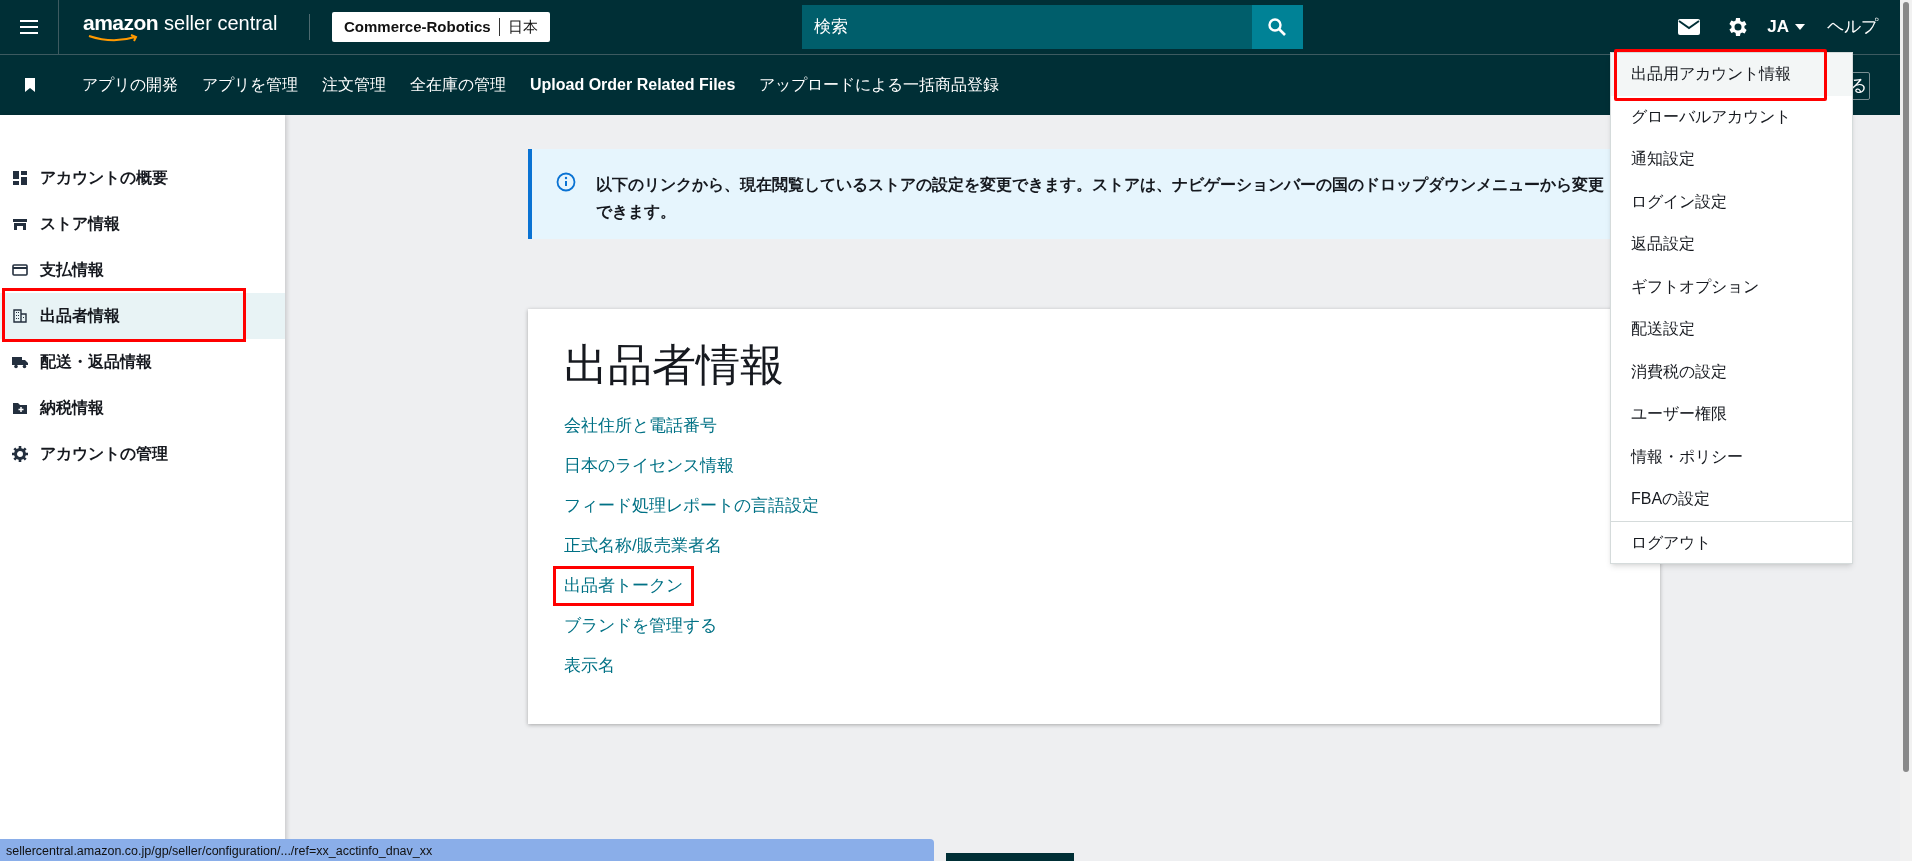 Image resolution: width=1912 pixels, height=861 pixels. I want to click on menu-item: ユーザー権限, so click(1731, 414).